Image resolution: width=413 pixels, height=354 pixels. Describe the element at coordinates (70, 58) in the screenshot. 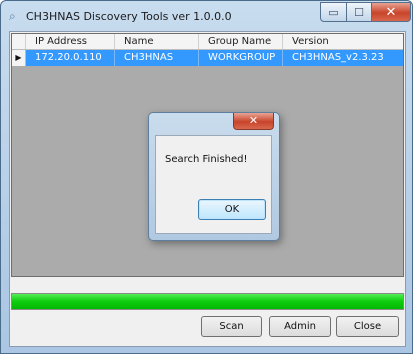

I see `cell-ip: 172.20.0.110` at that location.